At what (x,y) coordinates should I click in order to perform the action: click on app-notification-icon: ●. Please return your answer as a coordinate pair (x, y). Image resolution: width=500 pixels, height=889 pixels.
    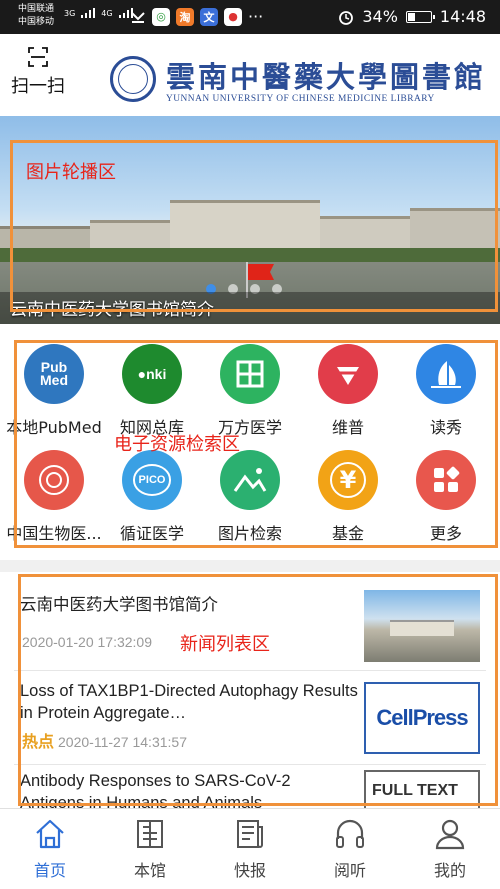
    Looking at the image, I should click on (233, 16).